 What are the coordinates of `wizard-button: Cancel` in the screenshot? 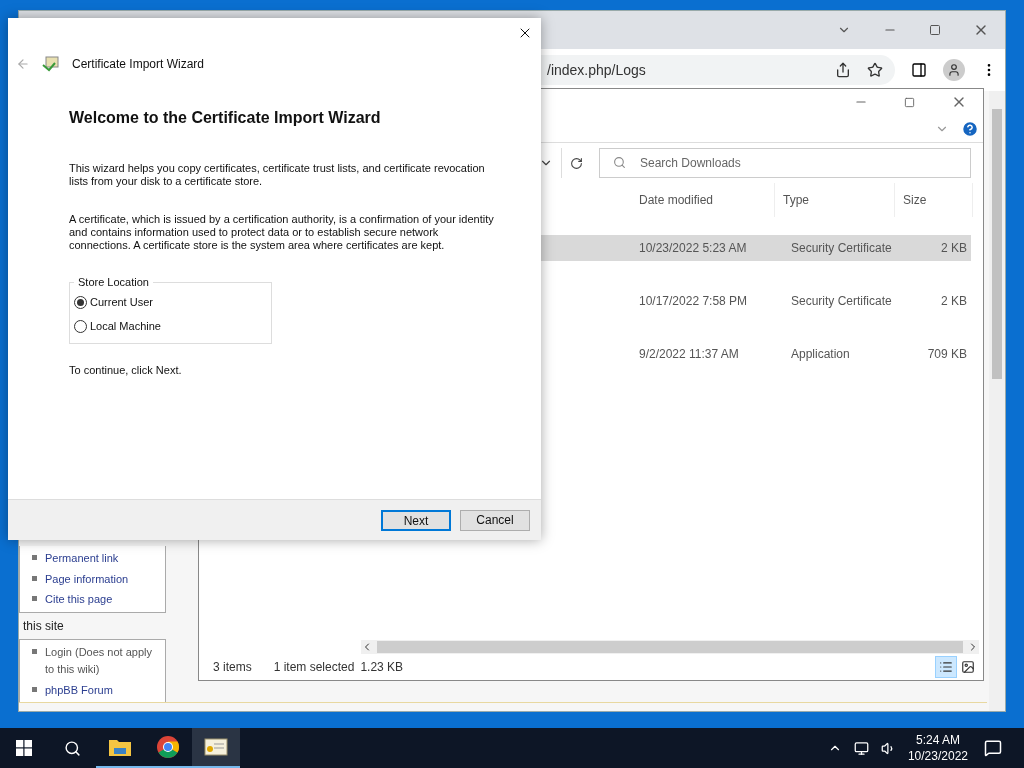 It's located at (495, 520).